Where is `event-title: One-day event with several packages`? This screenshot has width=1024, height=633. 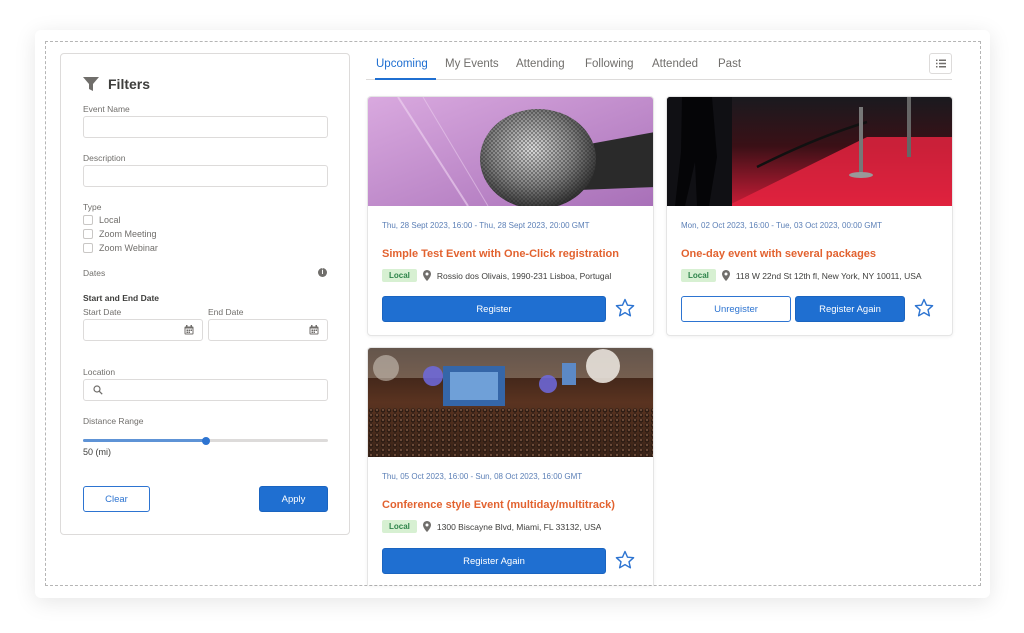
event-title: One-day event with several packages is located at coordinates (812, 254).